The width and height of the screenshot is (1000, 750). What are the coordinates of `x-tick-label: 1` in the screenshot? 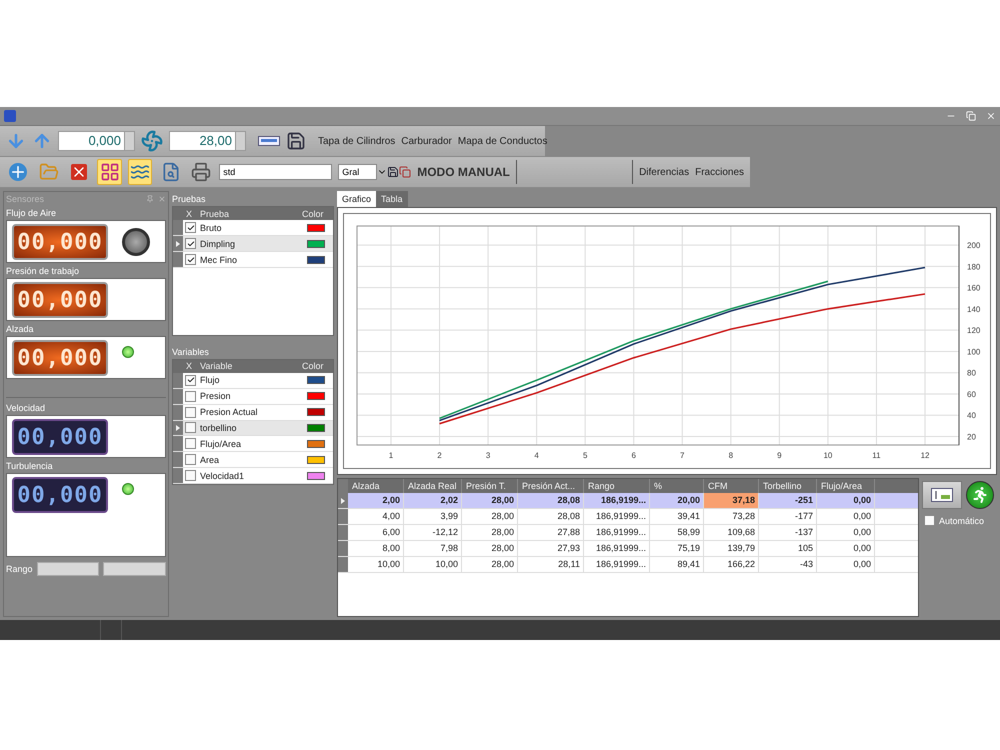 It's located at (391, 455).